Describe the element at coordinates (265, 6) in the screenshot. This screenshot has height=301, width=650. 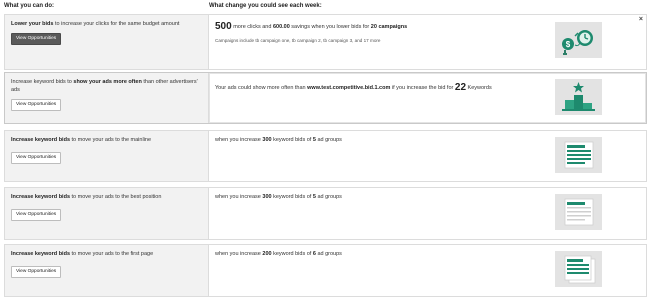
I see `header-what-change: What change you could see each week:` at that location.